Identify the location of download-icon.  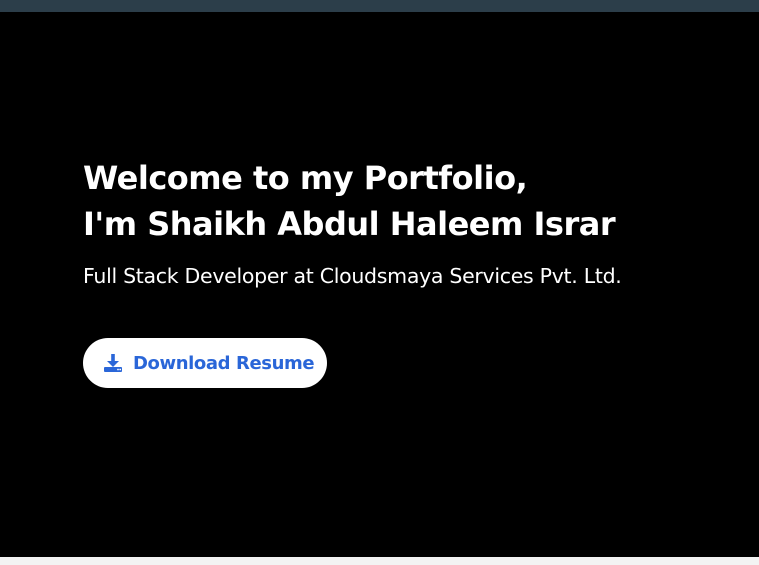
(113, 363).